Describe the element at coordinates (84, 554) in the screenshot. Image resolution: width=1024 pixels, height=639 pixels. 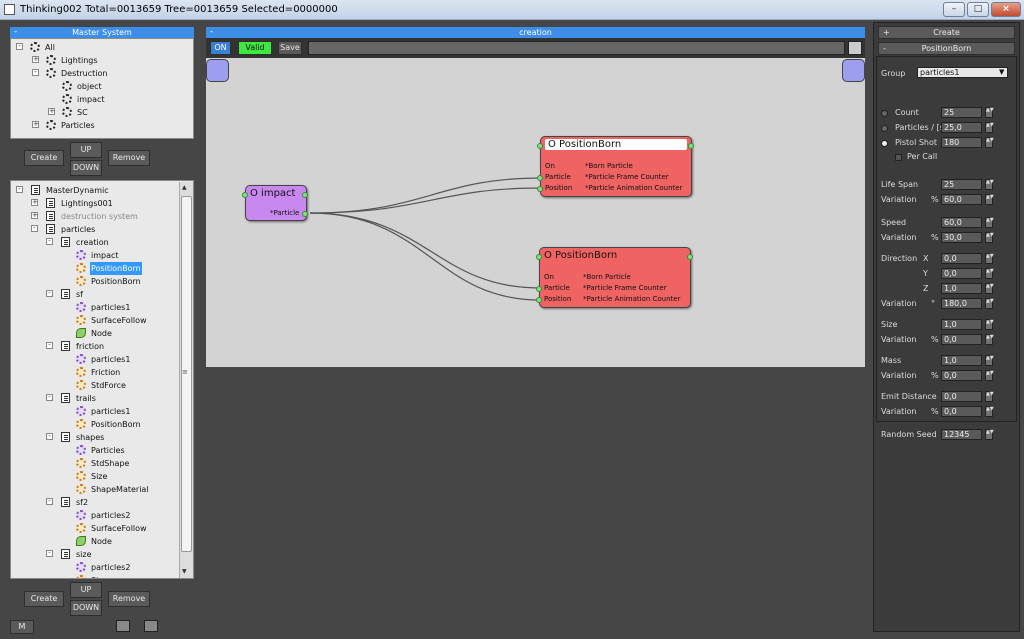
I see `tree-item: size` at that location.